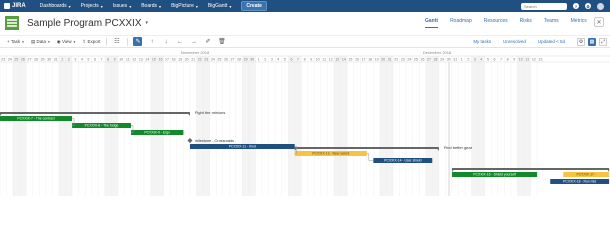 This screenshot has height=248, width=610. Describe the element at coordinates (496, 23) in the screenshot. I see `tab-resources: Resources` at that location.